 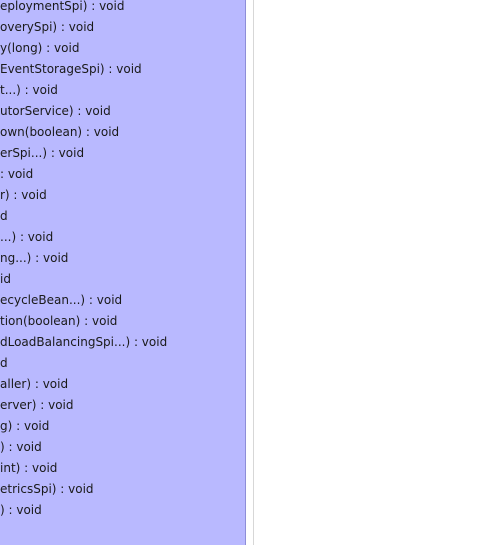 I want to click on method-item: id, so click(x=122, y=279).